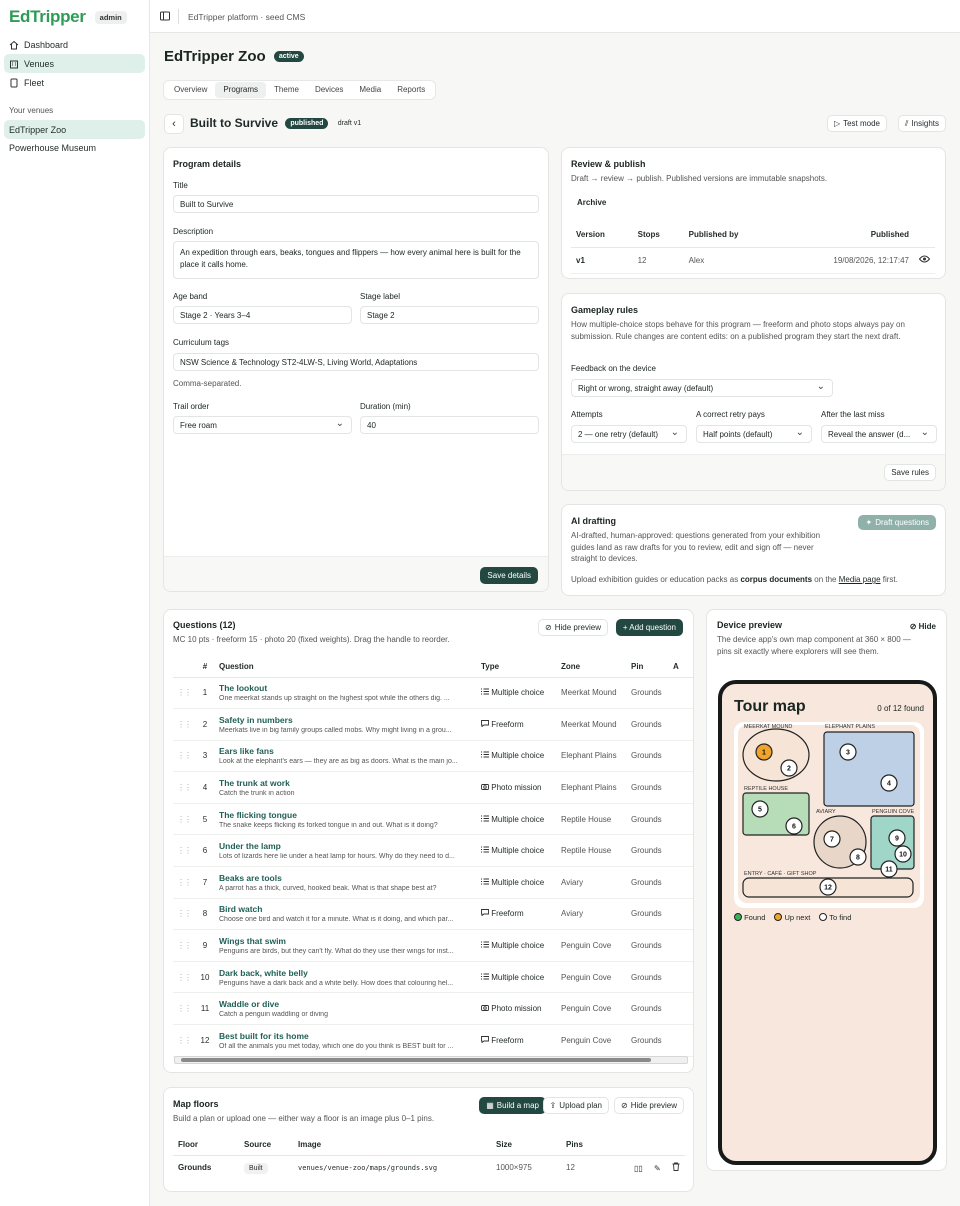 This screenshot has height=1206, width=960. What do you see at coordinates (575, 1105) in the screenshot?
I see `upload-plan-button: ⇪ Upload plan` at bounding box center [575, 1105].